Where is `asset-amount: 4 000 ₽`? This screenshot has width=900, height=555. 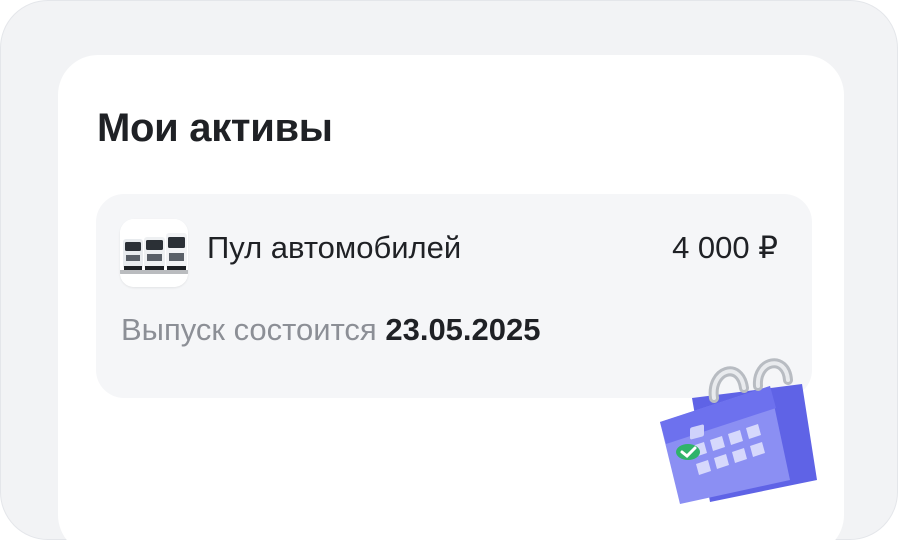
asset-amount: 4 000 ₽ is located at coordinates (725, 247).